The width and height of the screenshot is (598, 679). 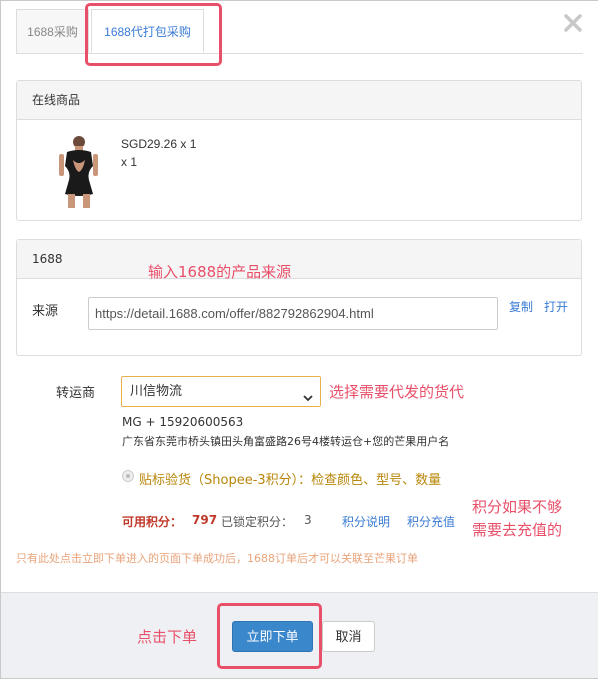 I want to click on online-product-title: 在线商品, so click(x=299, y=100).